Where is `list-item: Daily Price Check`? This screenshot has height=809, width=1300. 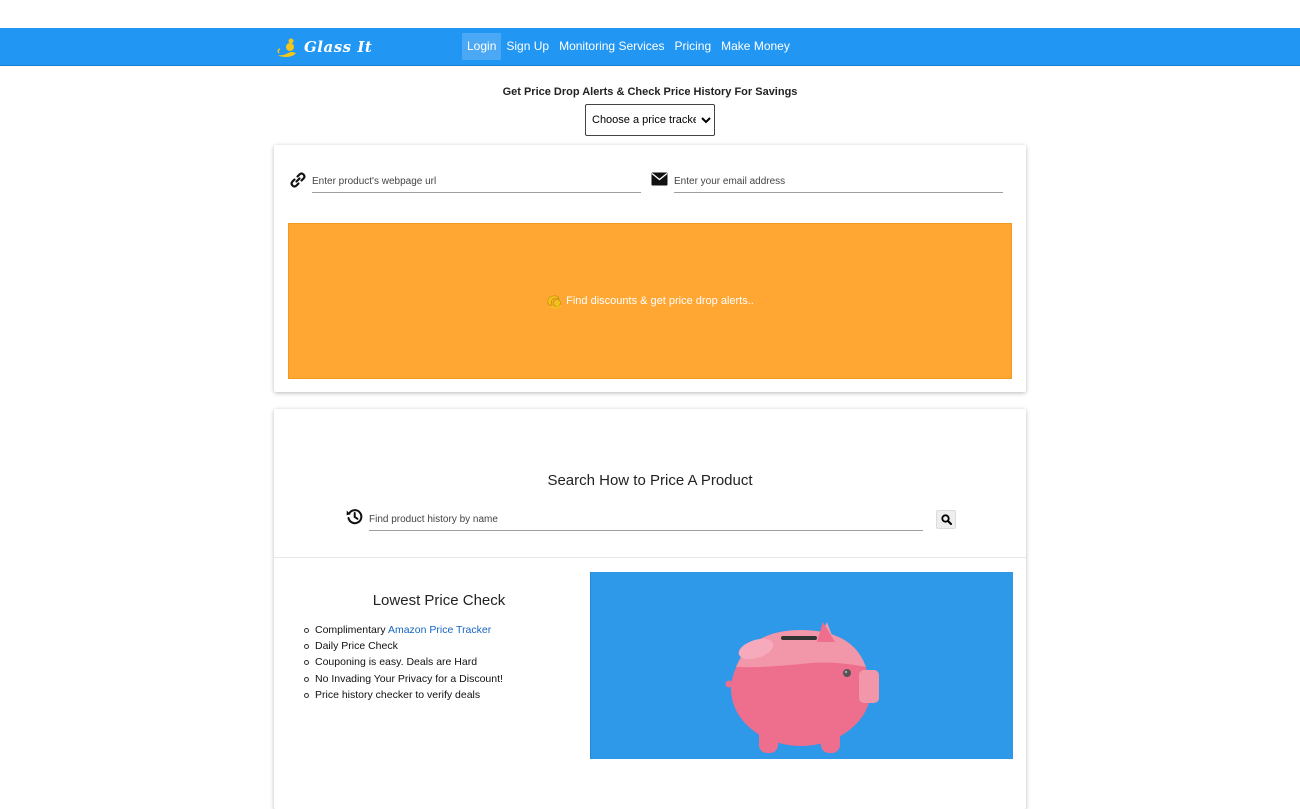
list-item: Daily Price Check is located at coordinates (403, 646).